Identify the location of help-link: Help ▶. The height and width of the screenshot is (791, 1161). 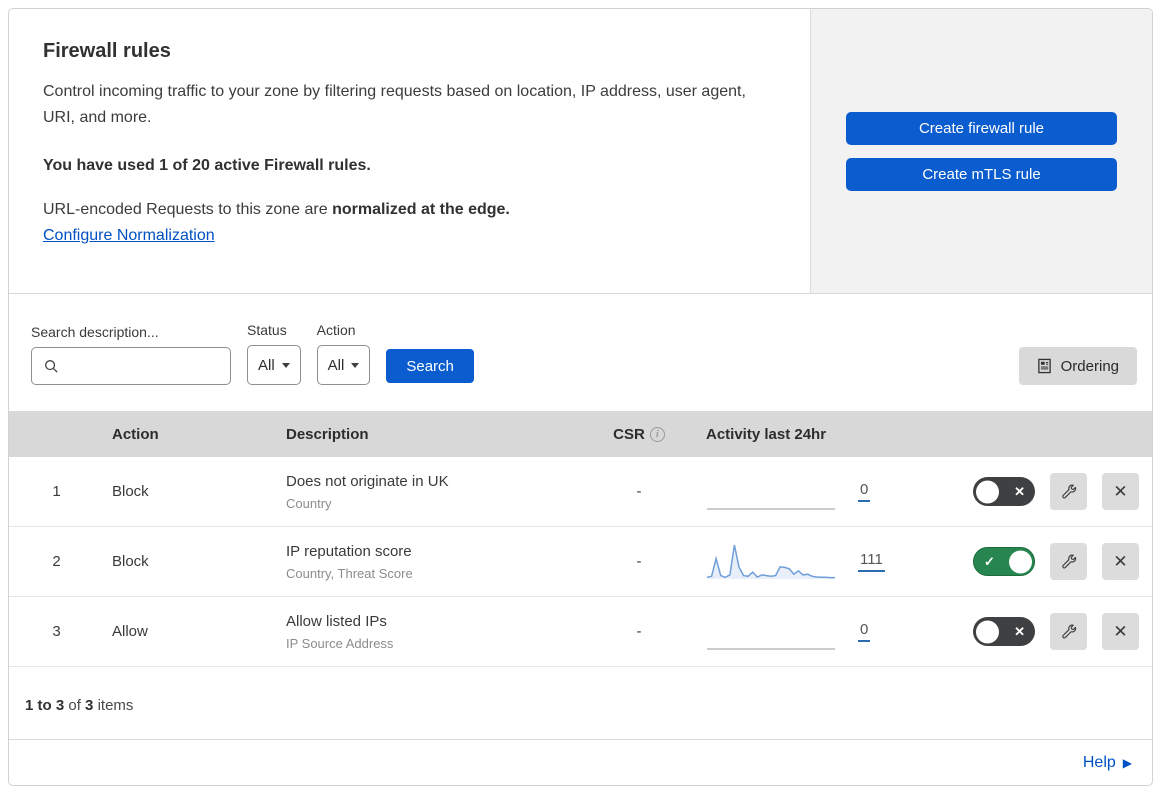
(1107, 763).